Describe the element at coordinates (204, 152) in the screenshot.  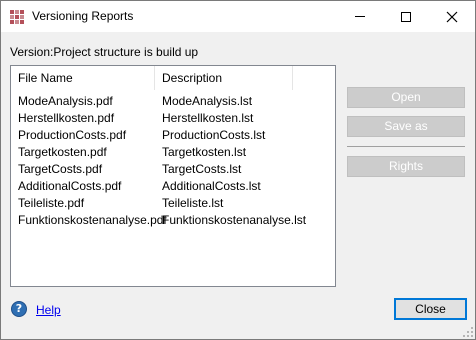
I see `description-cell: Targetkosten.lst` at that location.